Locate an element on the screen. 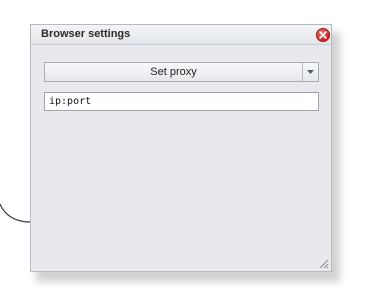 The image size is (366, 298). resize-grip-icon is located at coordinates (323, 263).